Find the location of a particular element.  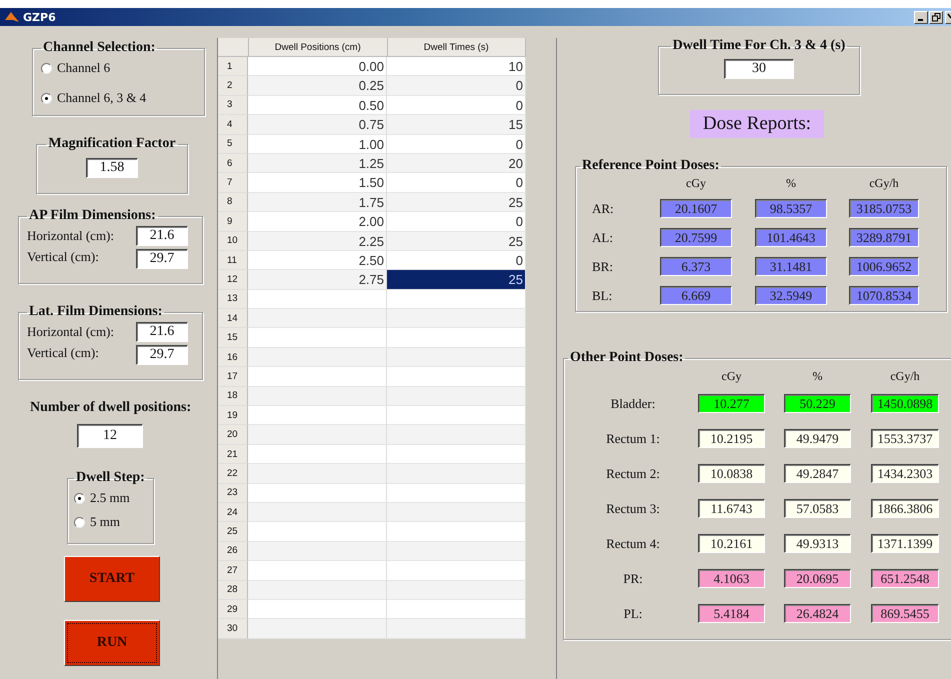

table-cell: 1.00 is located at coordinates (317, 144).